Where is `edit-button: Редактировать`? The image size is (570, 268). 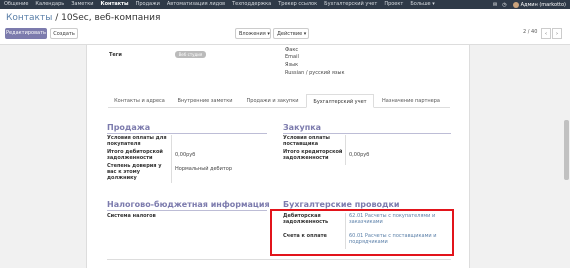 edit-button: Редактировать is located at coordinates (26, 33).